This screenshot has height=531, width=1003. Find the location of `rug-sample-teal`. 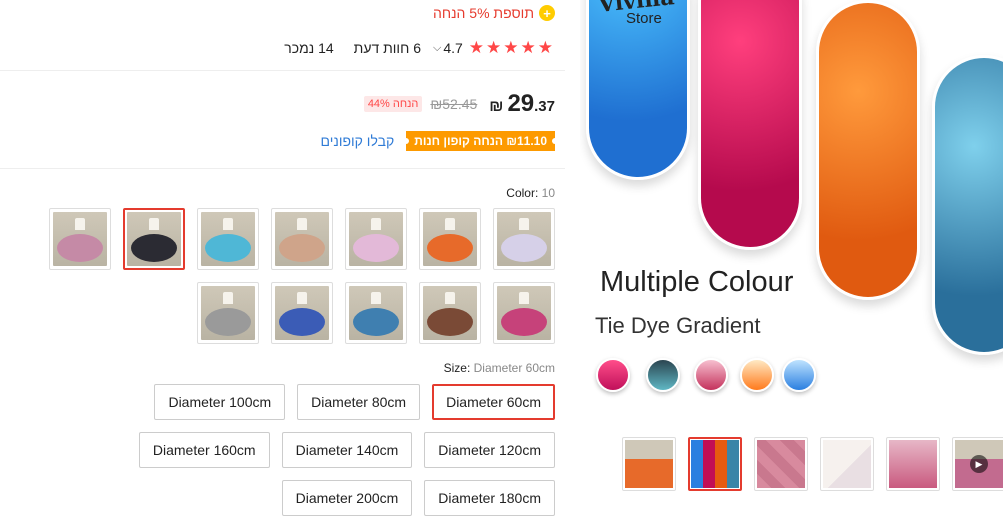

rug-sample-teal is located at coordinates (967, 205).